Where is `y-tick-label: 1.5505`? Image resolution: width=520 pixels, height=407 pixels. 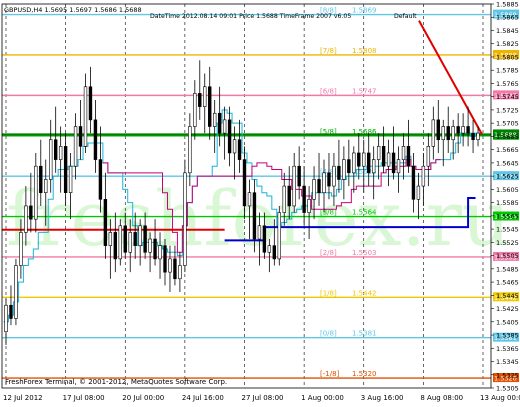 y-tick-label: 1.5505 is located at coordinates (507, 256).